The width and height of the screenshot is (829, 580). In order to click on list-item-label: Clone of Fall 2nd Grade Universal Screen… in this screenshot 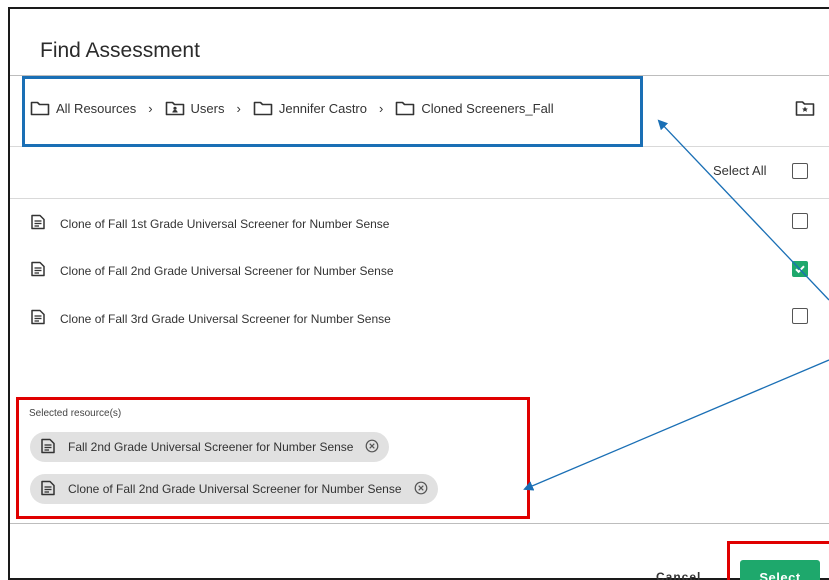, I will do `click(227, 270)`.